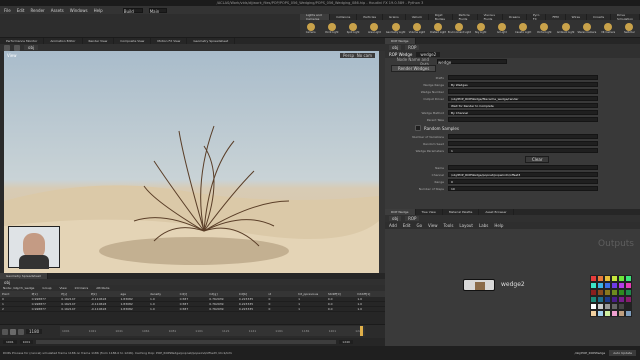 This screenshot has width=640, height=360. What do you see at coordinates (370, 294) in the screenshot?
I see `column-header: hitdiff[1]` at bounding box center [370, 294].